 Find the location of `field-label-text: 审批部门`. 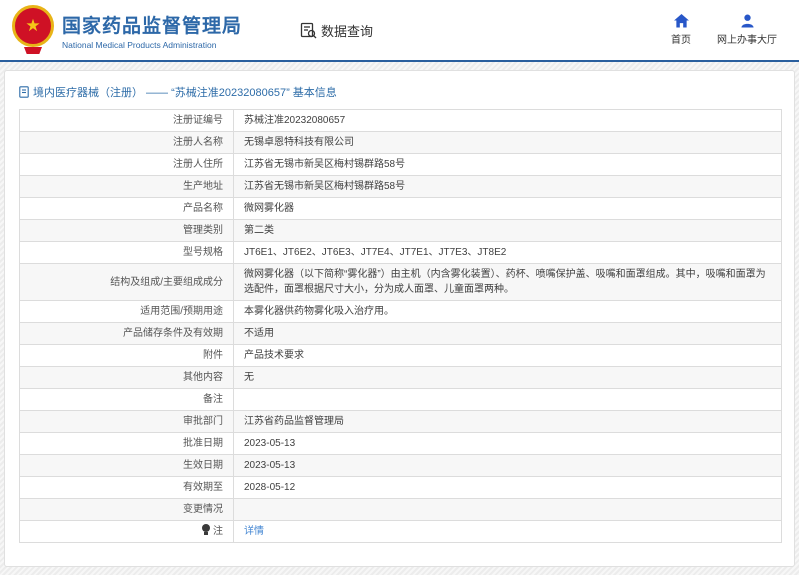

field-label-text: 审批部门 is located at coordinates (203, 421).